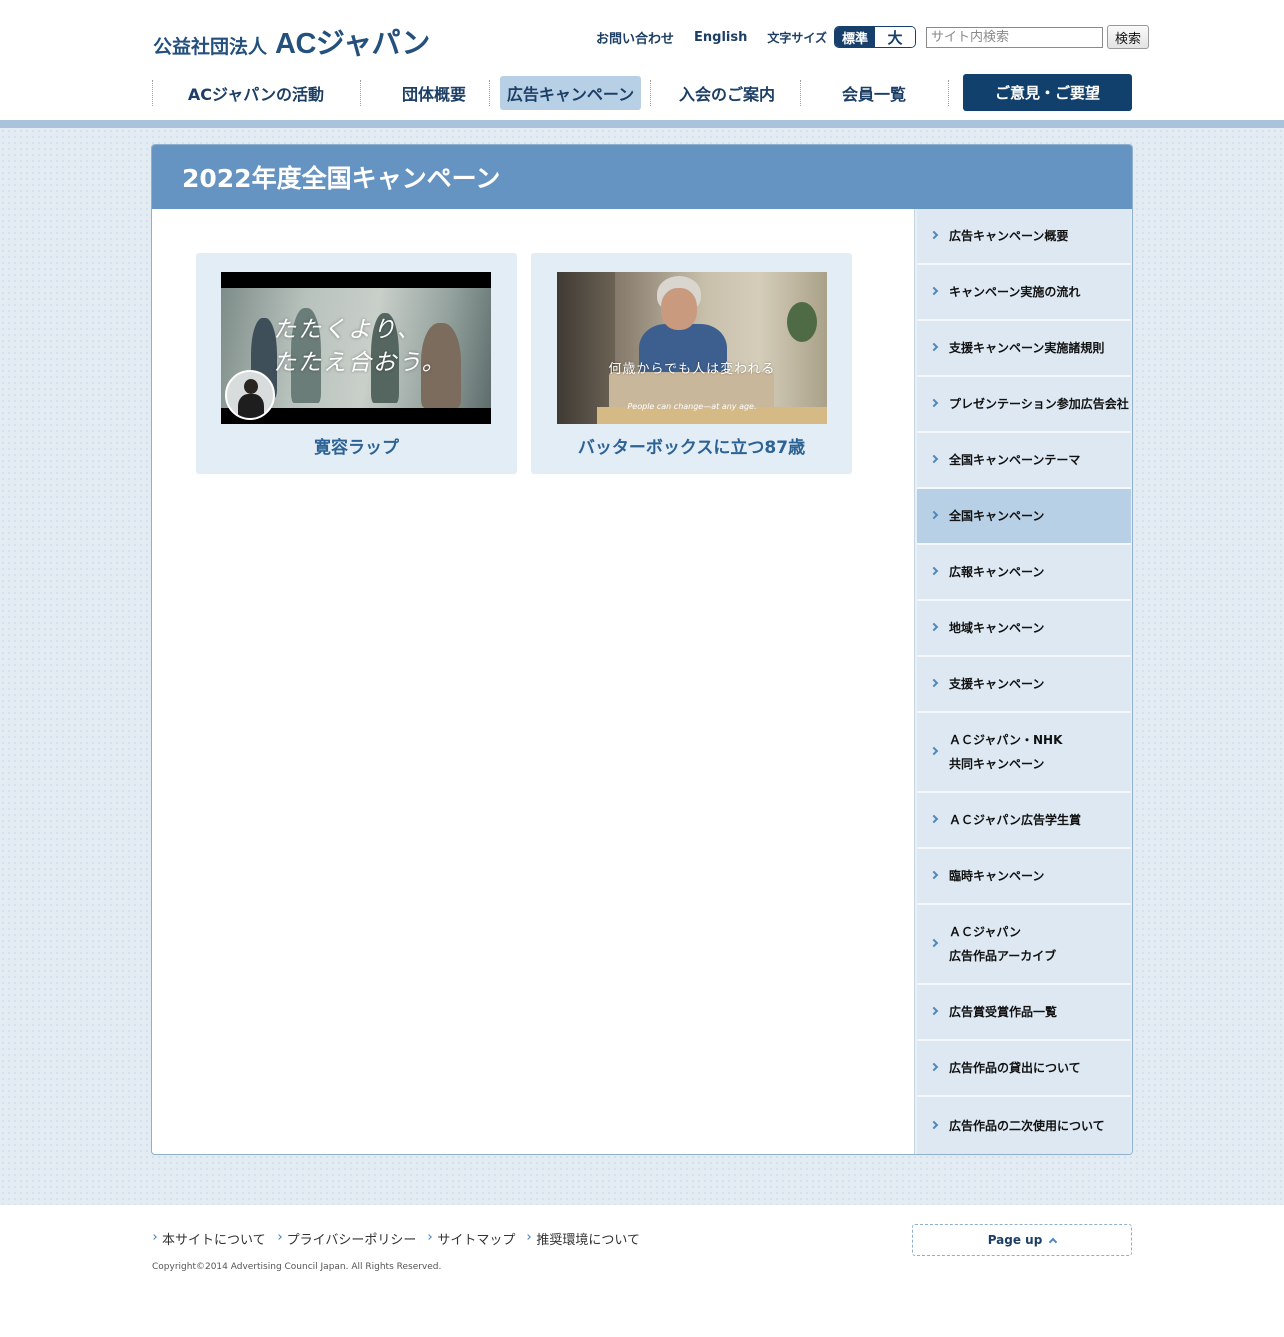 The width and height of the screenshot is (1284, 1337). What do you see at coordinates (720, 37) in the screenshot?
I see `english-link: English` at bounding box center [720, 37].